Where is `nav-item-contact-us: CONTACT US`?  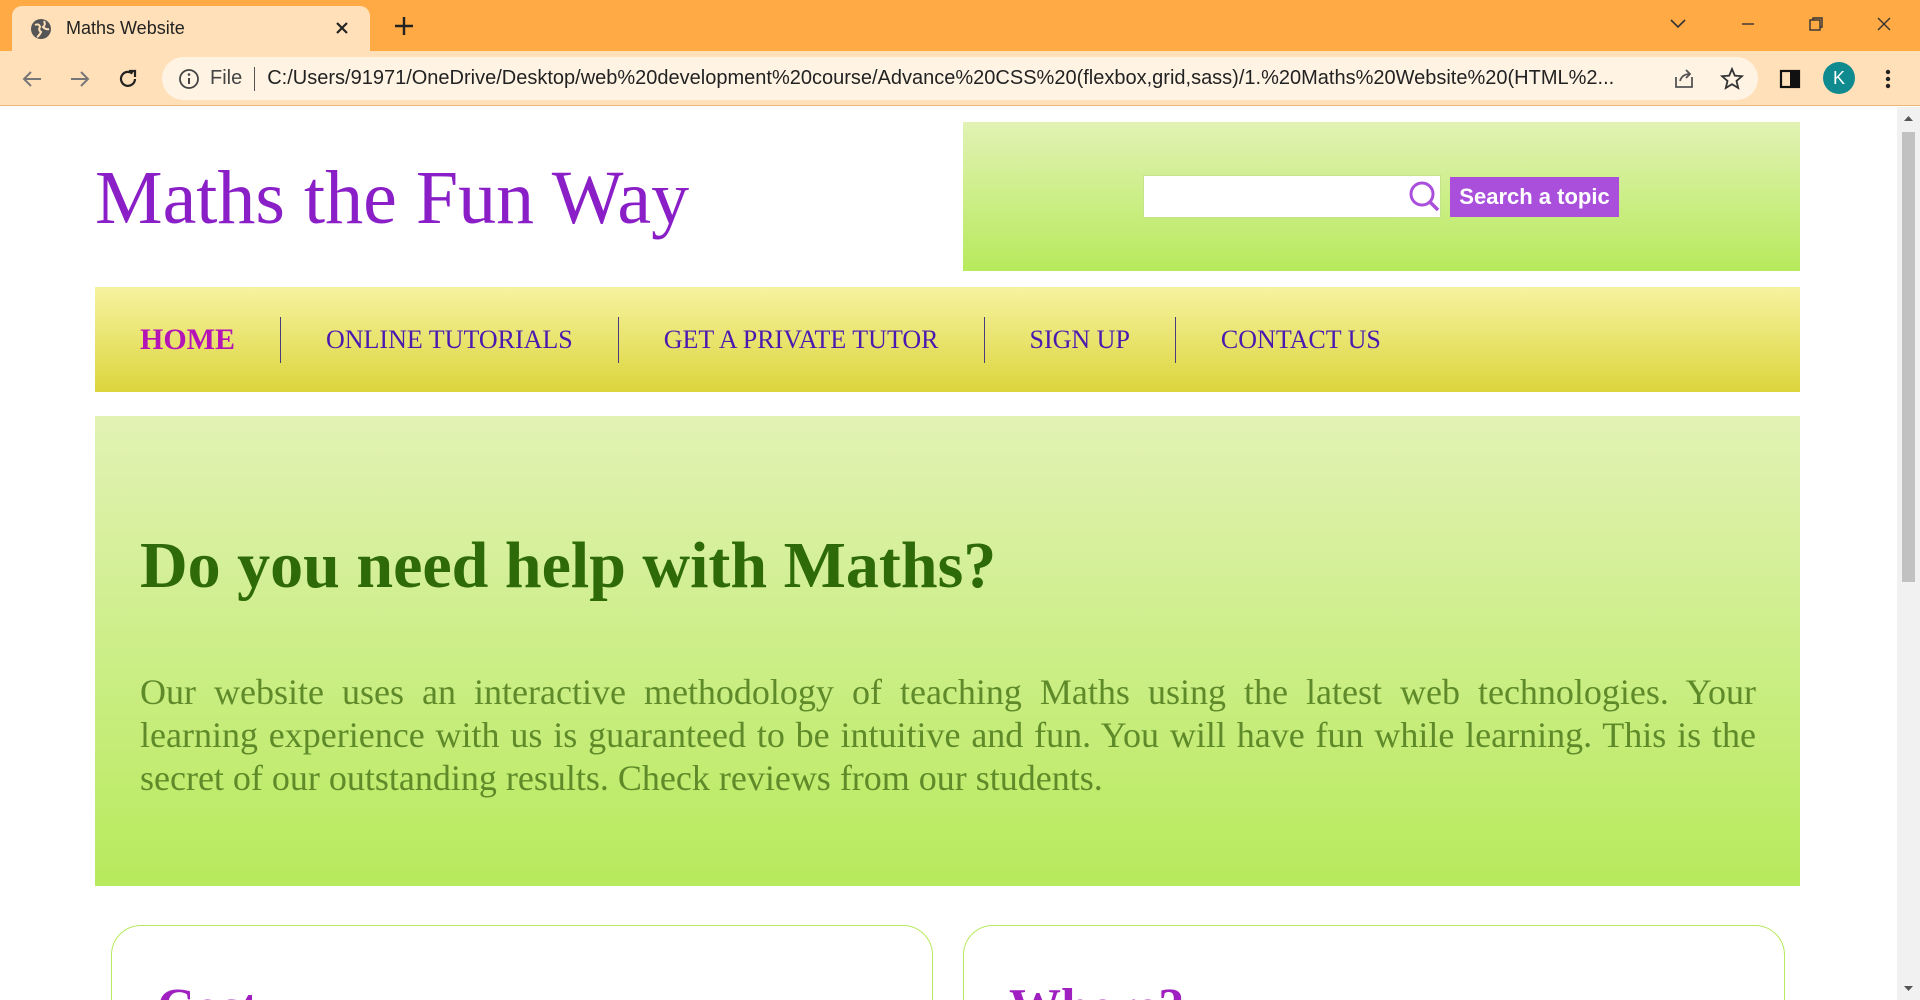 nav-item-contact-us: CONTACT US is located at coordinates (1301, 340).